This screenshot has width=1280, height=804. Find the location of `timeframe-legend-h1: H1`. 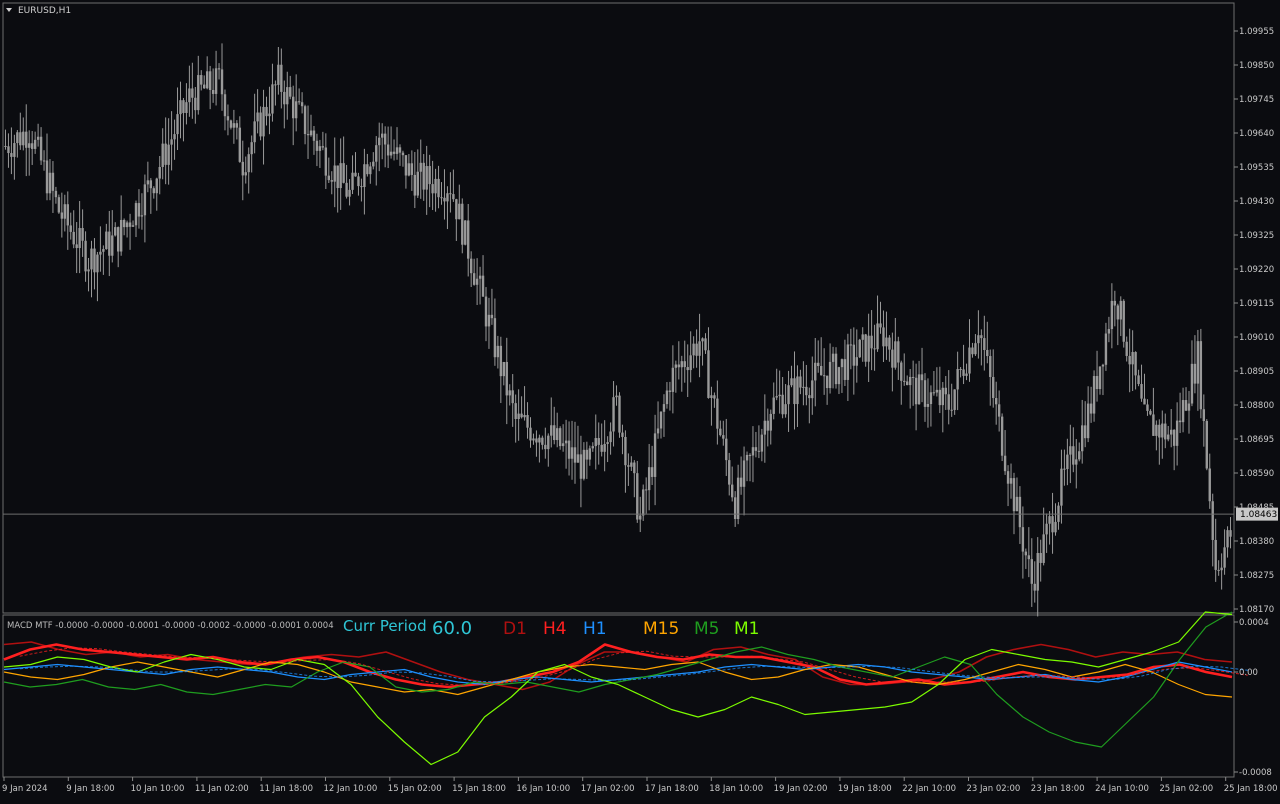

timeframe-legend-h1: H1 is located at coordinates (595, 629).